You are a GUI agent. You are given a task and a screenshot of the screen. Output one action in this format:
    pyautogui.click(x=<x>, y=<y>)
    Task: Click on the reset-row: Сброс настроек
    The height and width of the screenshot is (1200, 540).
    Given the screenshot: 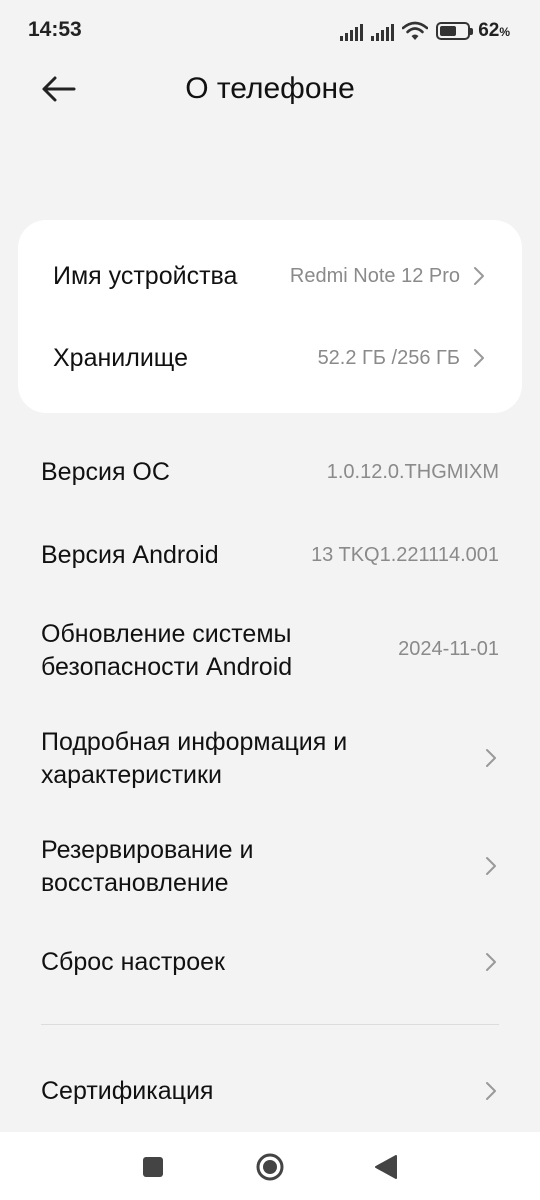 What is the action you would take?
    pyautogui.click(x=270, y=962)
    